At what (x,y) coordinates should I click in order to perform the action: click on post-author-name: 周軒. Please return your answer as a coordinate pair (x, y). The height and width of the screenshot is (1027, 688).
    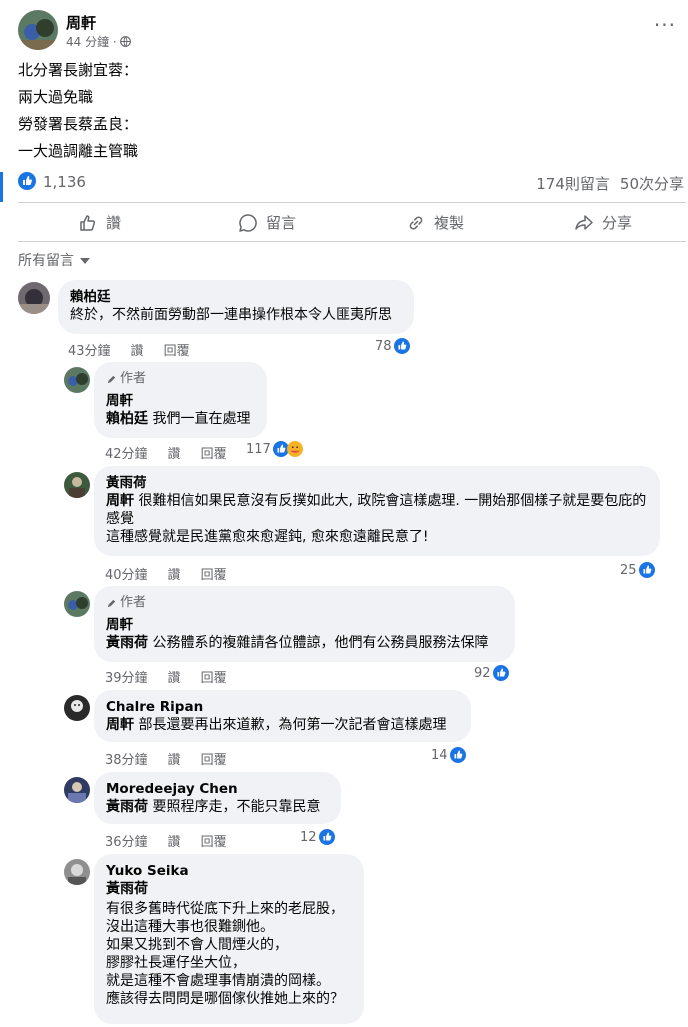
    Looking at the image, I should click on (81, 22).